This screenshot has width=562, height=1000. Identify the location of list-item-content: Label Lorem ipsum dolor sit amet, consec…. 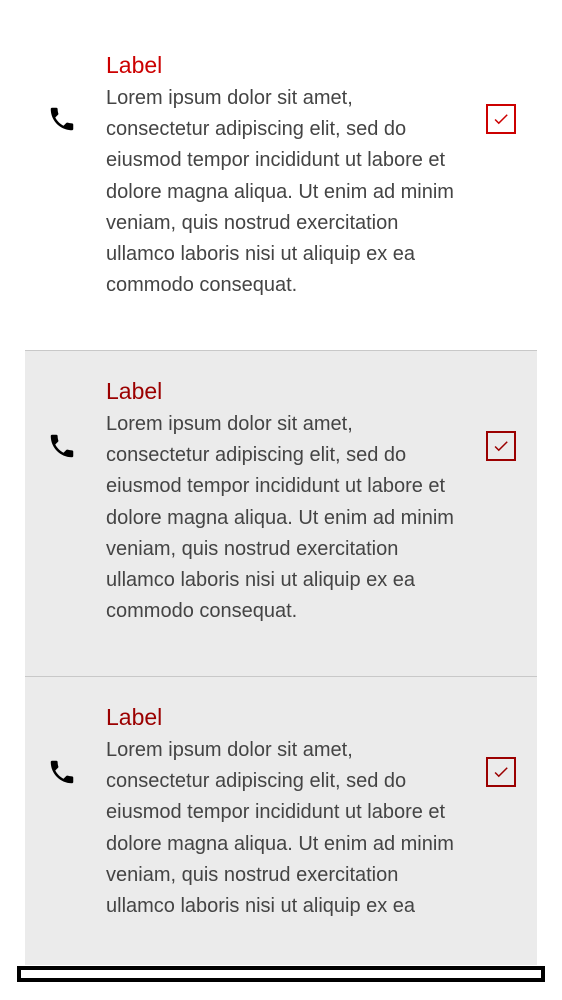
(281, 812).